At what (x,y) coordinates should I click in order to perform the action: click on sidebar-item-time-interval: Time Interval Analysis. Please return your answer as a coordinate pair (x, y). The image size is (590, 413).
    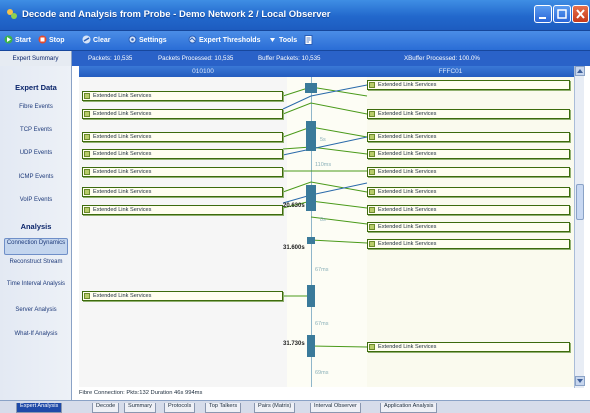
    Looking at the image, I should click on (36, 284).